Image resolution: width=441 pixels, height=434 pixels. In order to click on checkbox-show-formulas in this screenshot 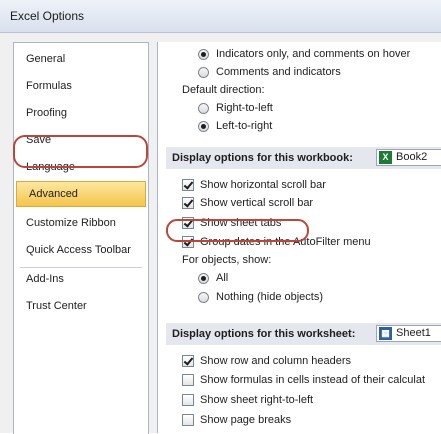, I will do `click(188, 380)`.